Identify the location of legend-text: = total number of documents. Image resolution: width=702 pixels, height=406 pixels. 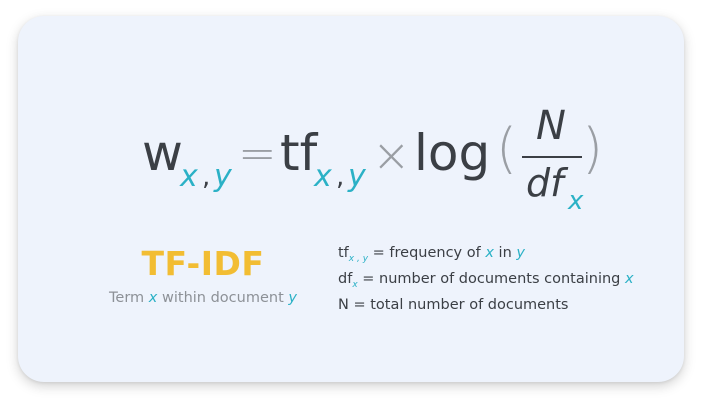
(461, 305).